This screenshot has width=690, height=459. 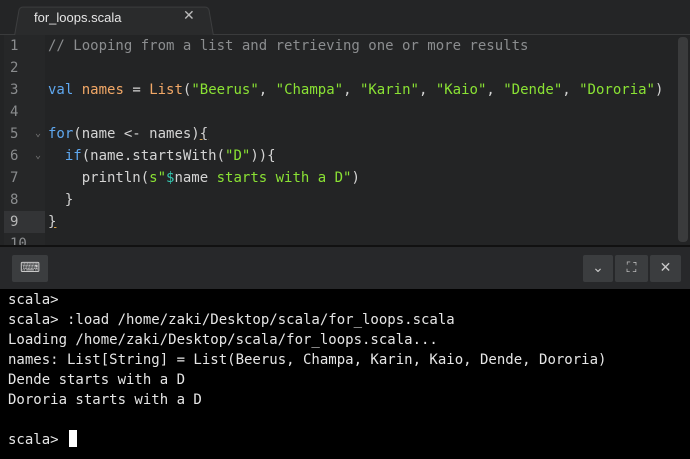 I want to click on terminal-line: Dororia starts with a D, so click(x=105, y=400).